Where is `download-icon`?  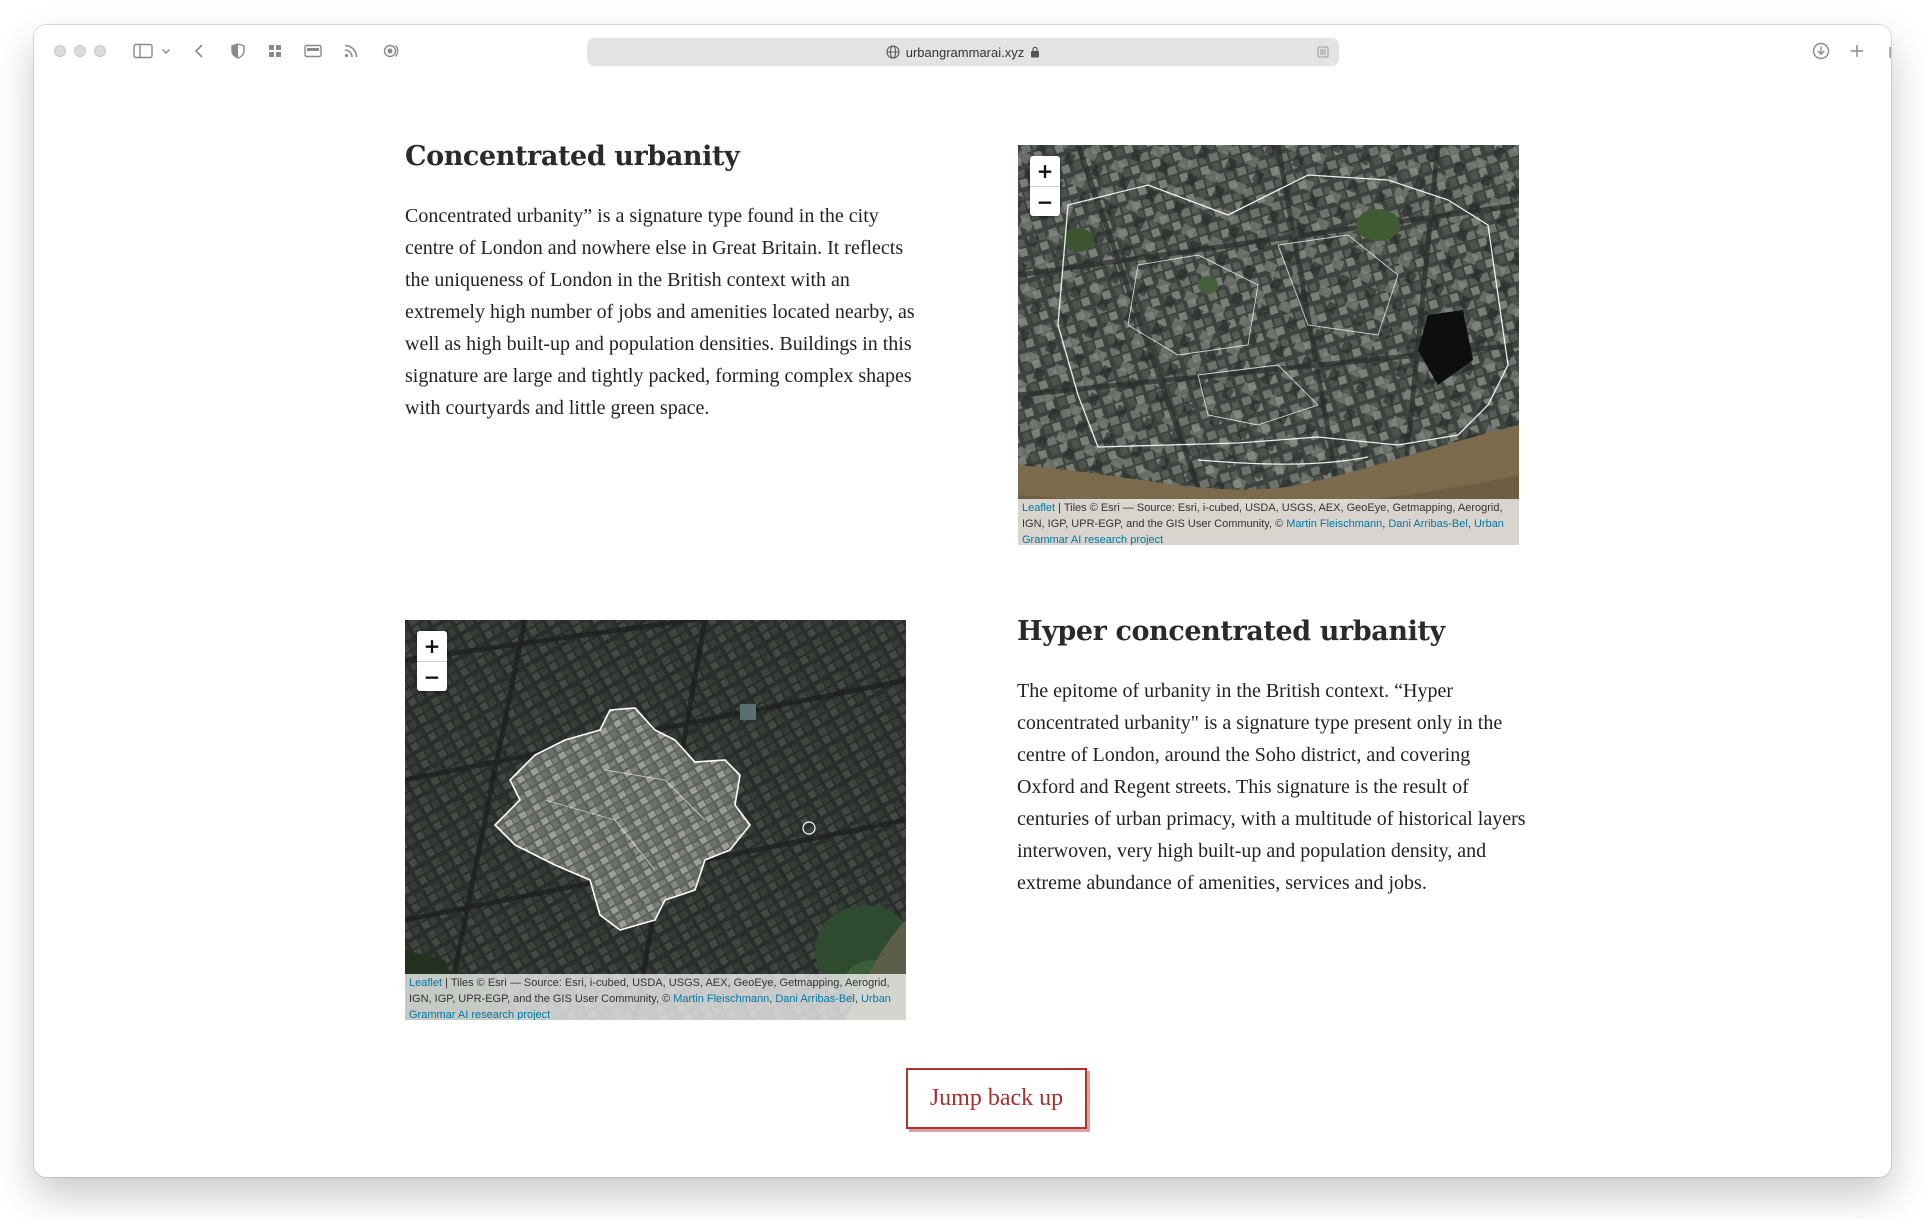
download-icon is located at coordinates (1821, 51).